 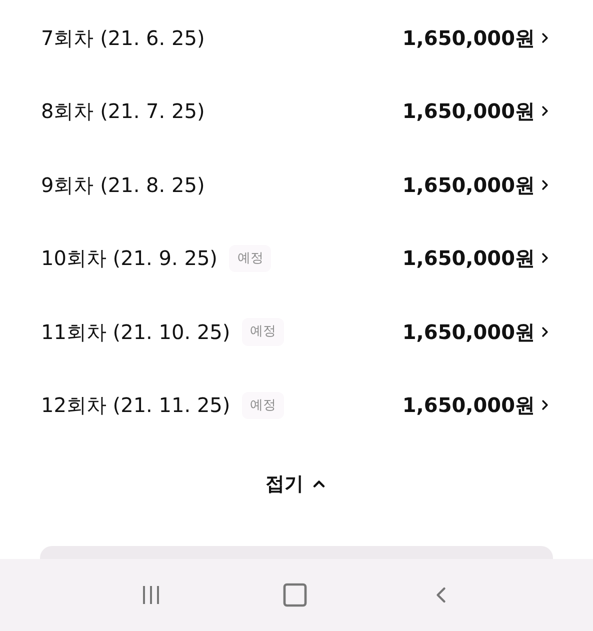 I want to click on installment-label: 9회차 (21. 8. 25), so click(x=123, y=185).